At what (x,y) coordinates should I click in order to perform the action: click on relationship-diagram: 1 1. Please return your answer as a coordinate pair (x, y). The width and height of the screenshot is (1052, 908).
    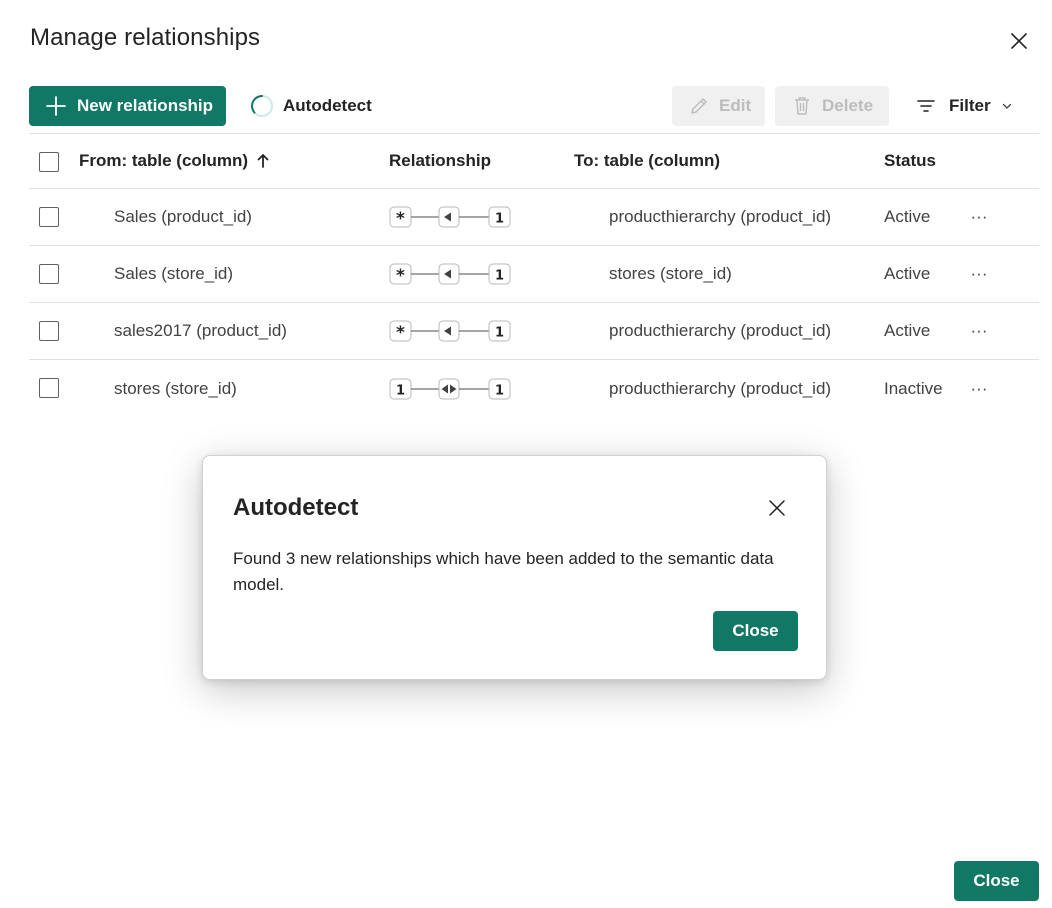
    Looking at the image, I should click on (451, 388).